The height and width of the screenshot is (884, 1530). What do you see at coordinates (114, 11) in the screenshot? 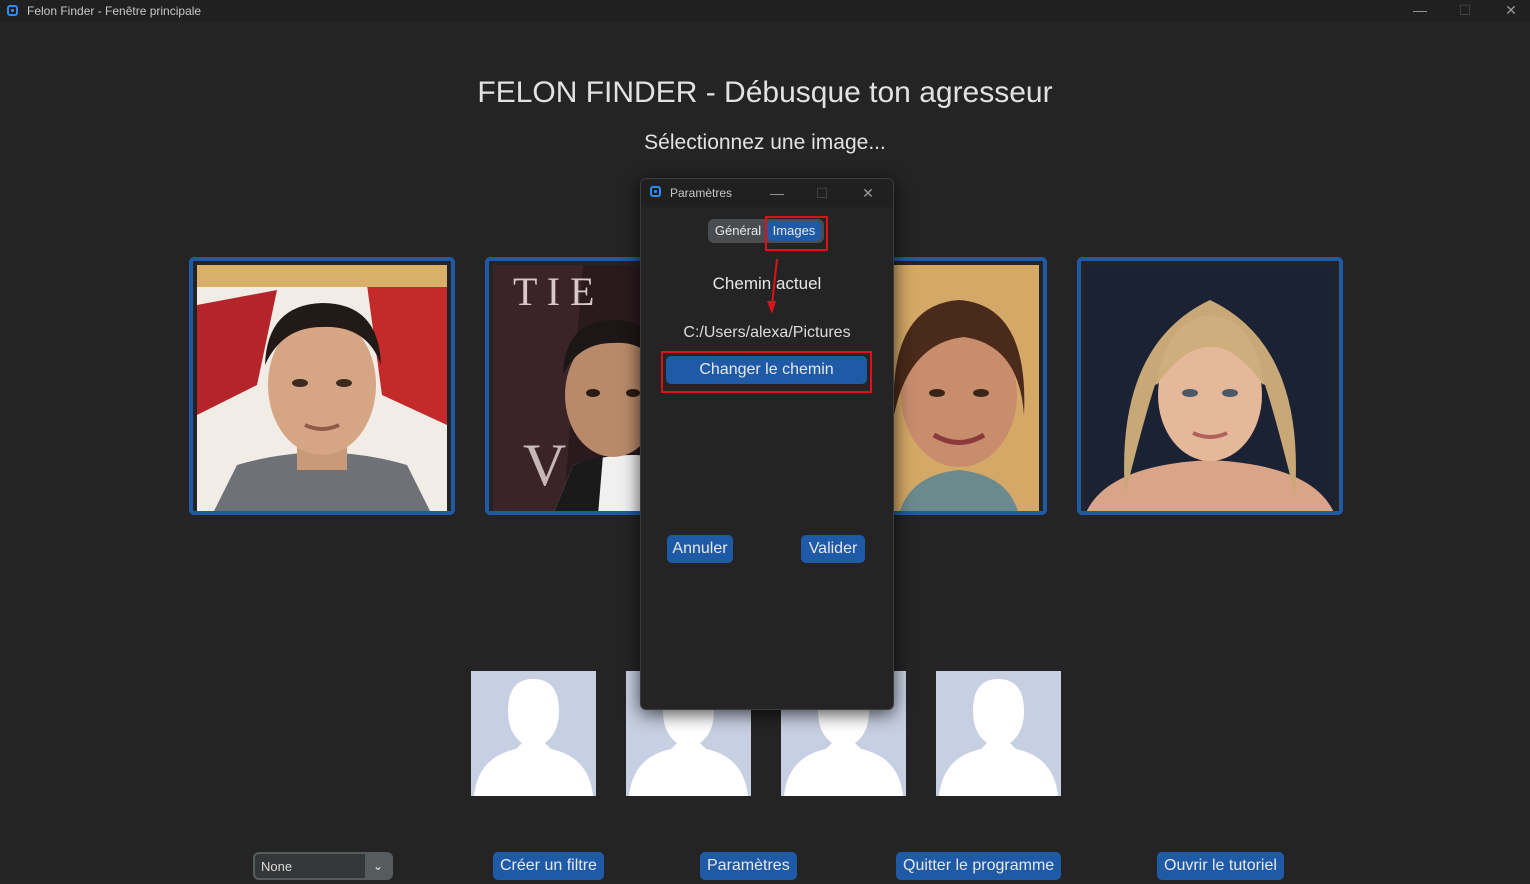
I see `window-title: Felon Finder - Fenêtre principale` at bounding box center [114, 11].